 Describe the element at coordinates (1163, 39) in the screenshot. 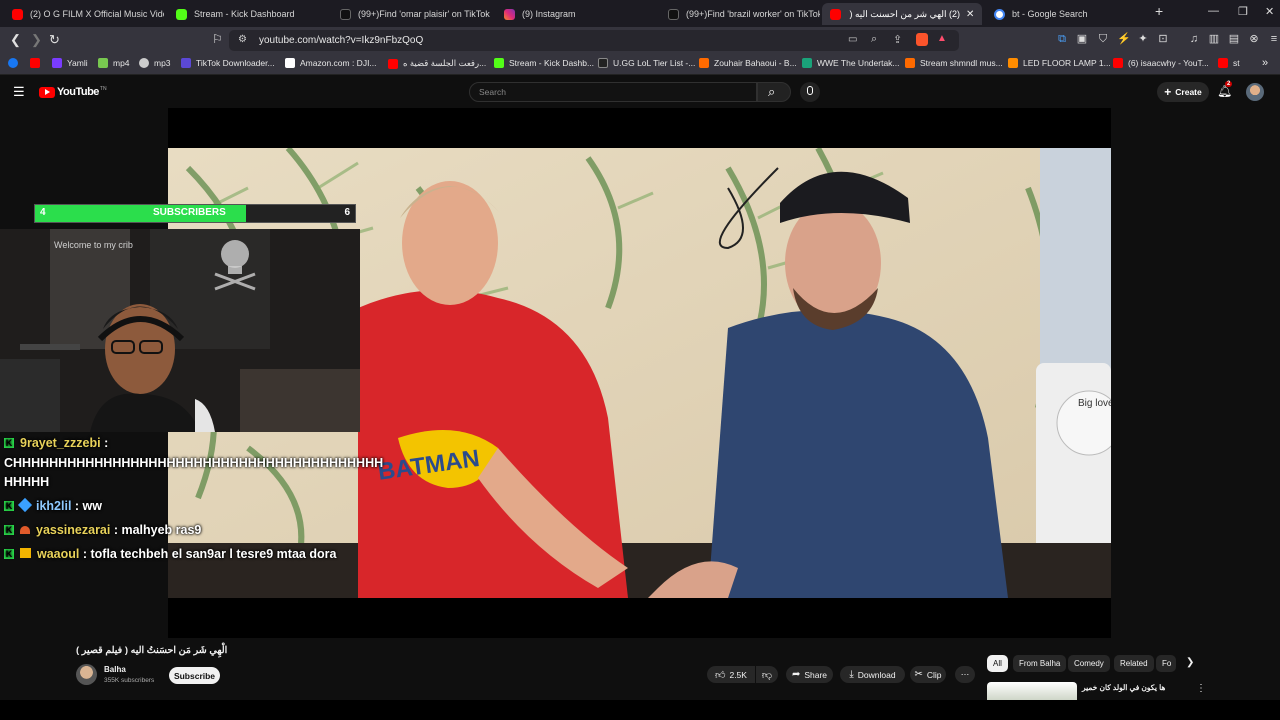

I see `screenshot-icon: ⊡` at that location.